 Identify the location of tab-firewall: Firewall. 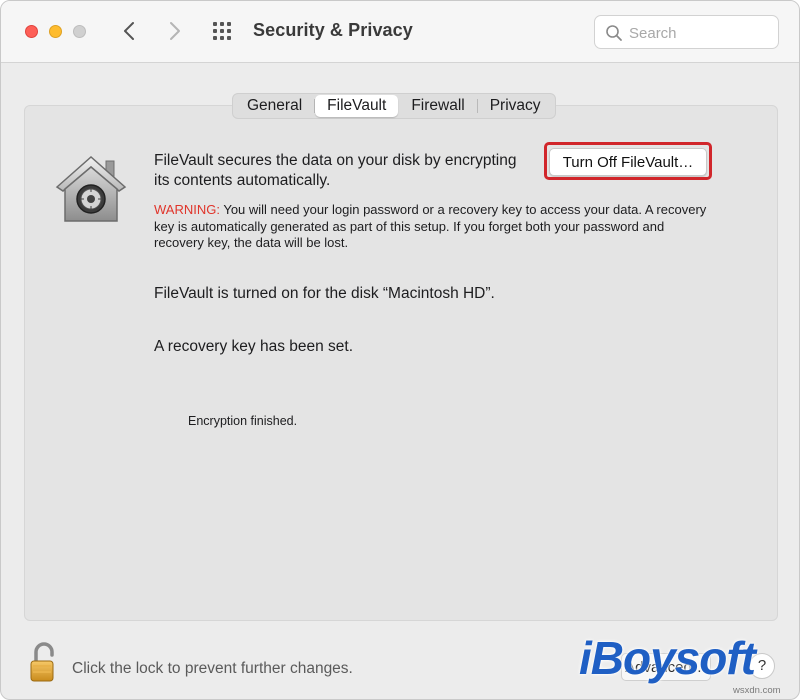
(437, 106).